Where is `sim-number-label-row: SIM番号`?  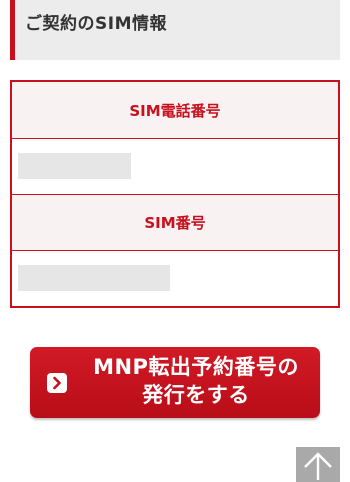 sim-number-label-row: SIM番号 is located at coordinates (175, 222).